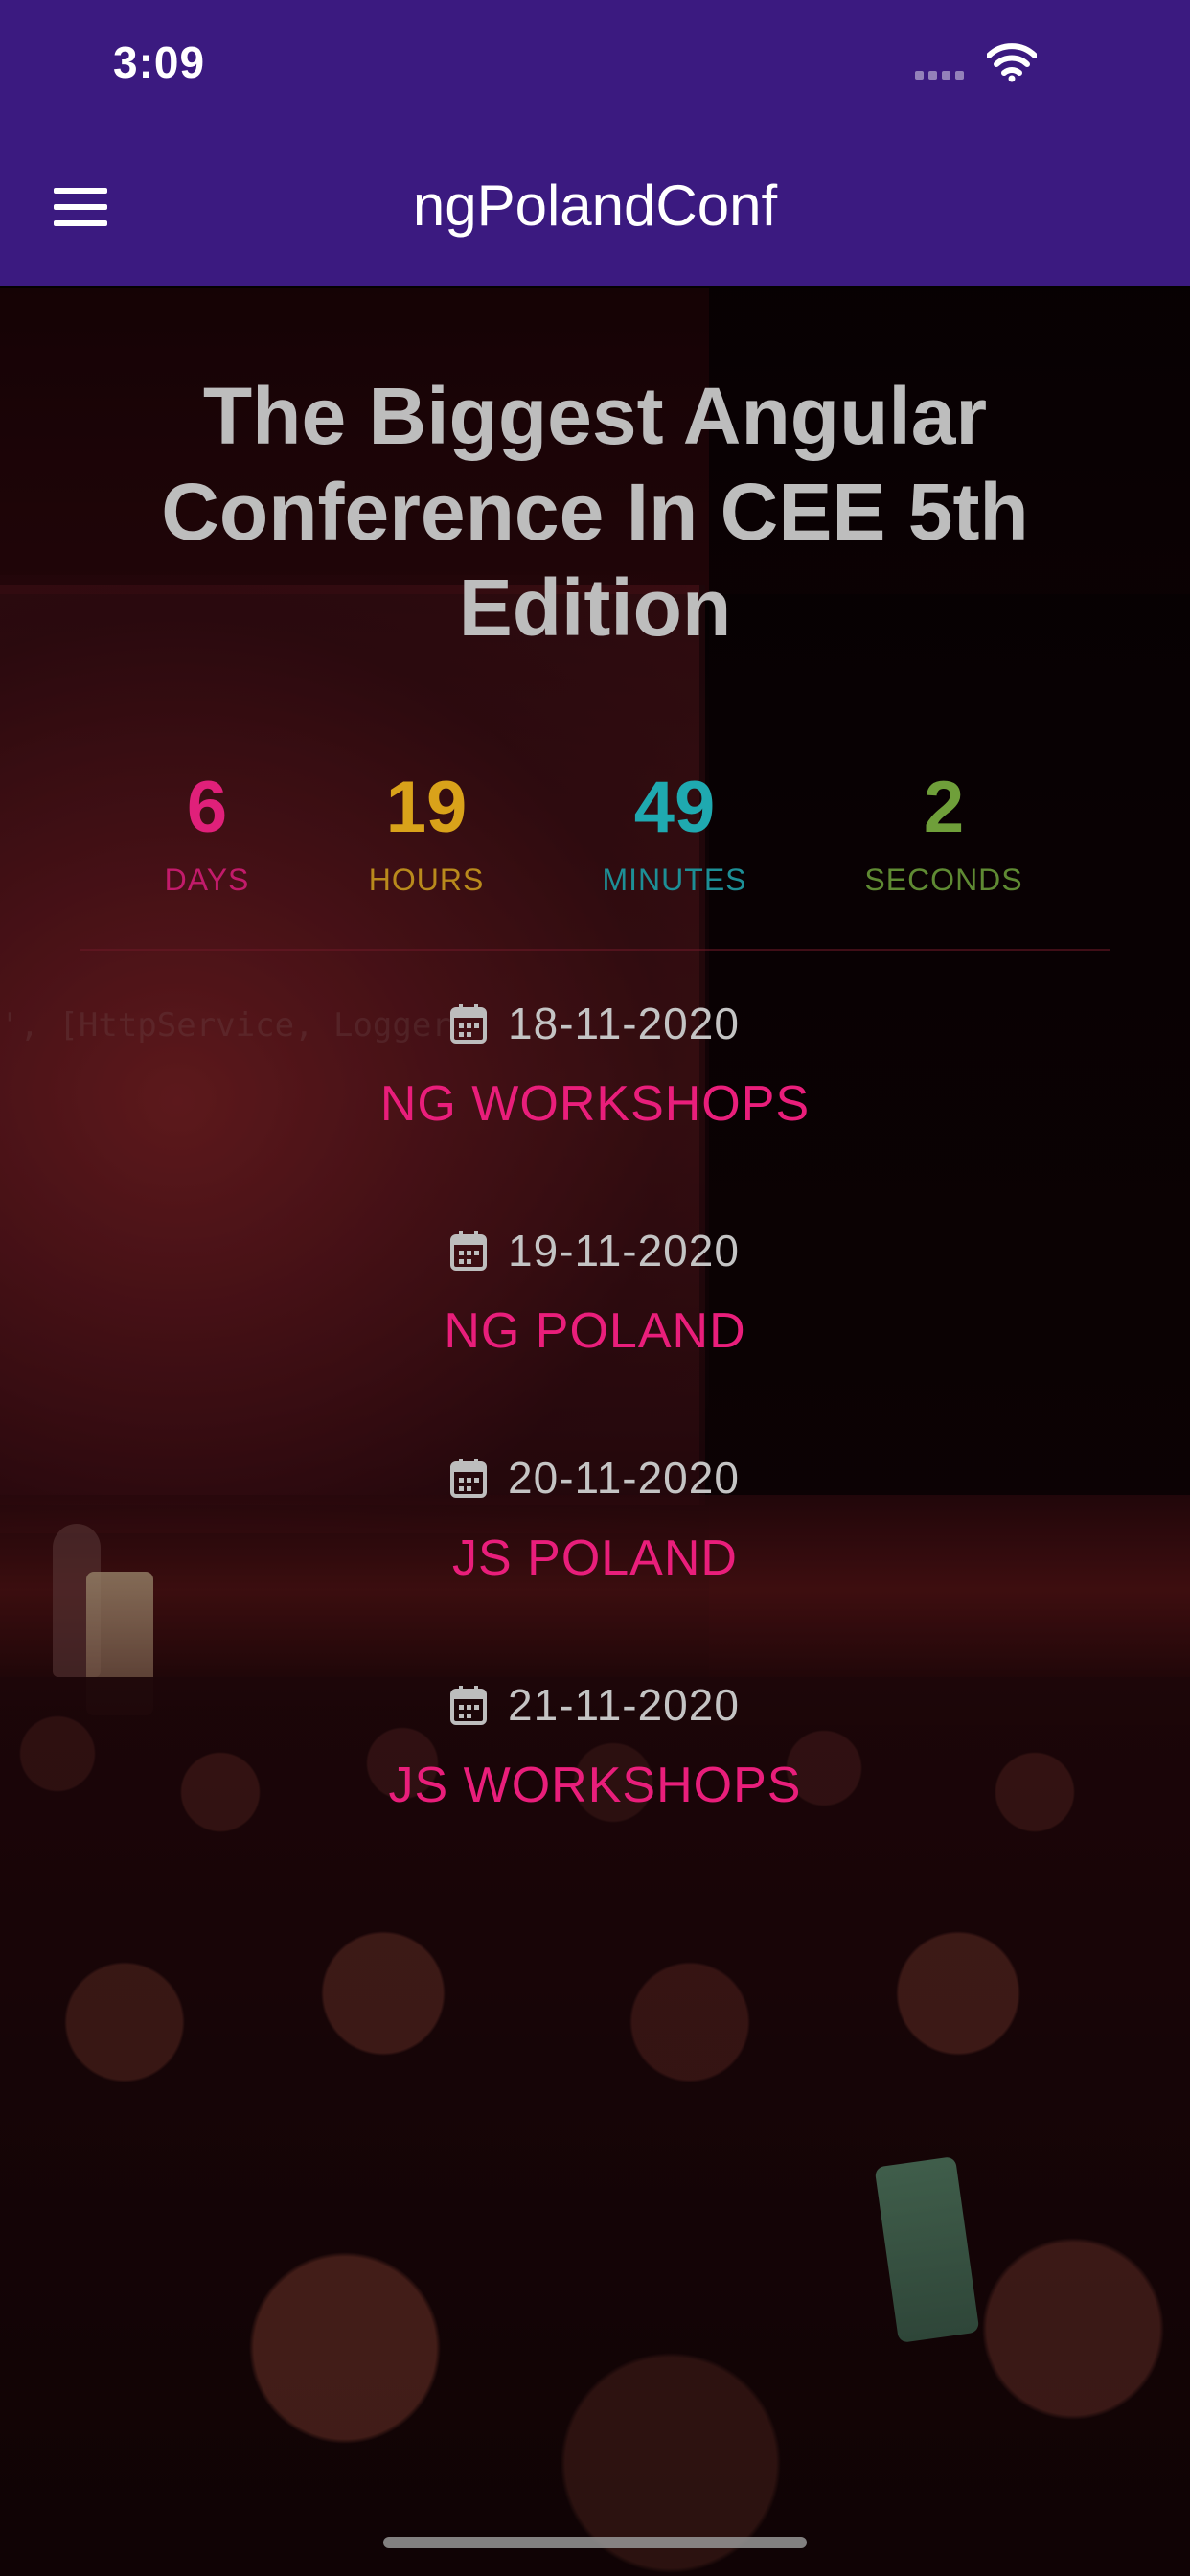  I want to click on event-date: 21-11-2020, so click(624, 1705).